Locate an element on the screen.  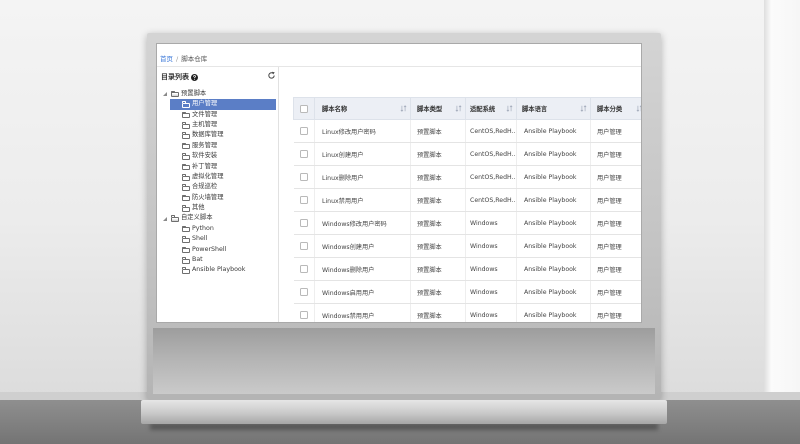
display-base is located at coordinates (404, 412).